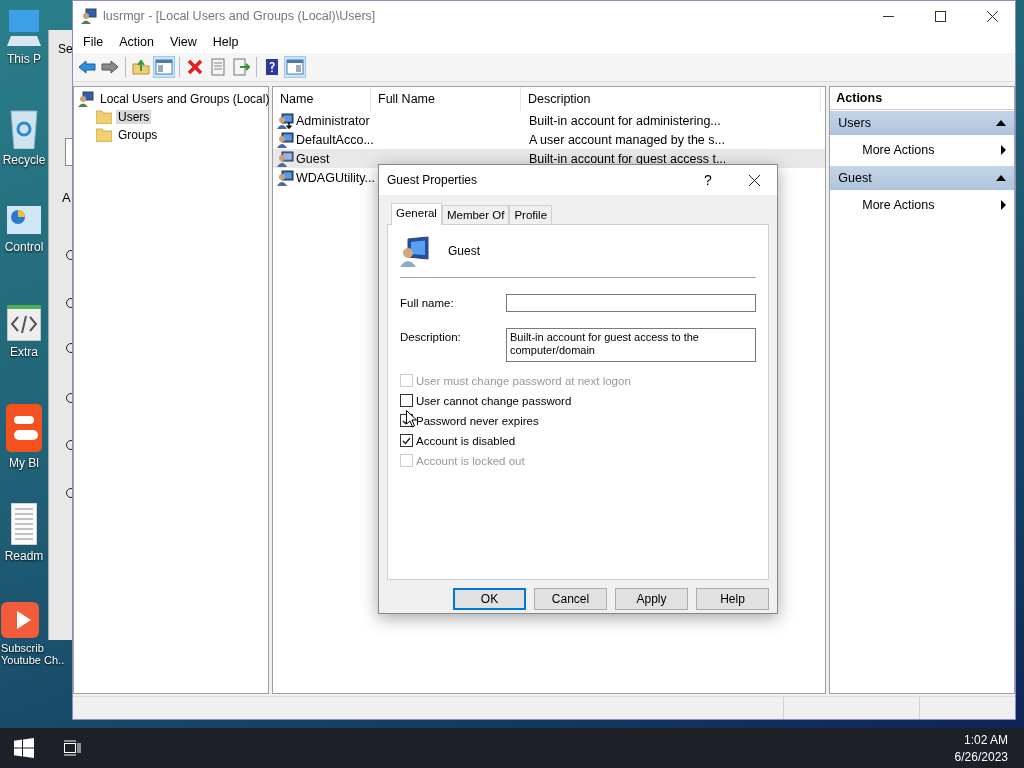 Image resolution: width=1024 pixels, height=768 pixels. Describe the element at coordinates (65, 49) in the screenshot. I see `window-title: Se` at that location.